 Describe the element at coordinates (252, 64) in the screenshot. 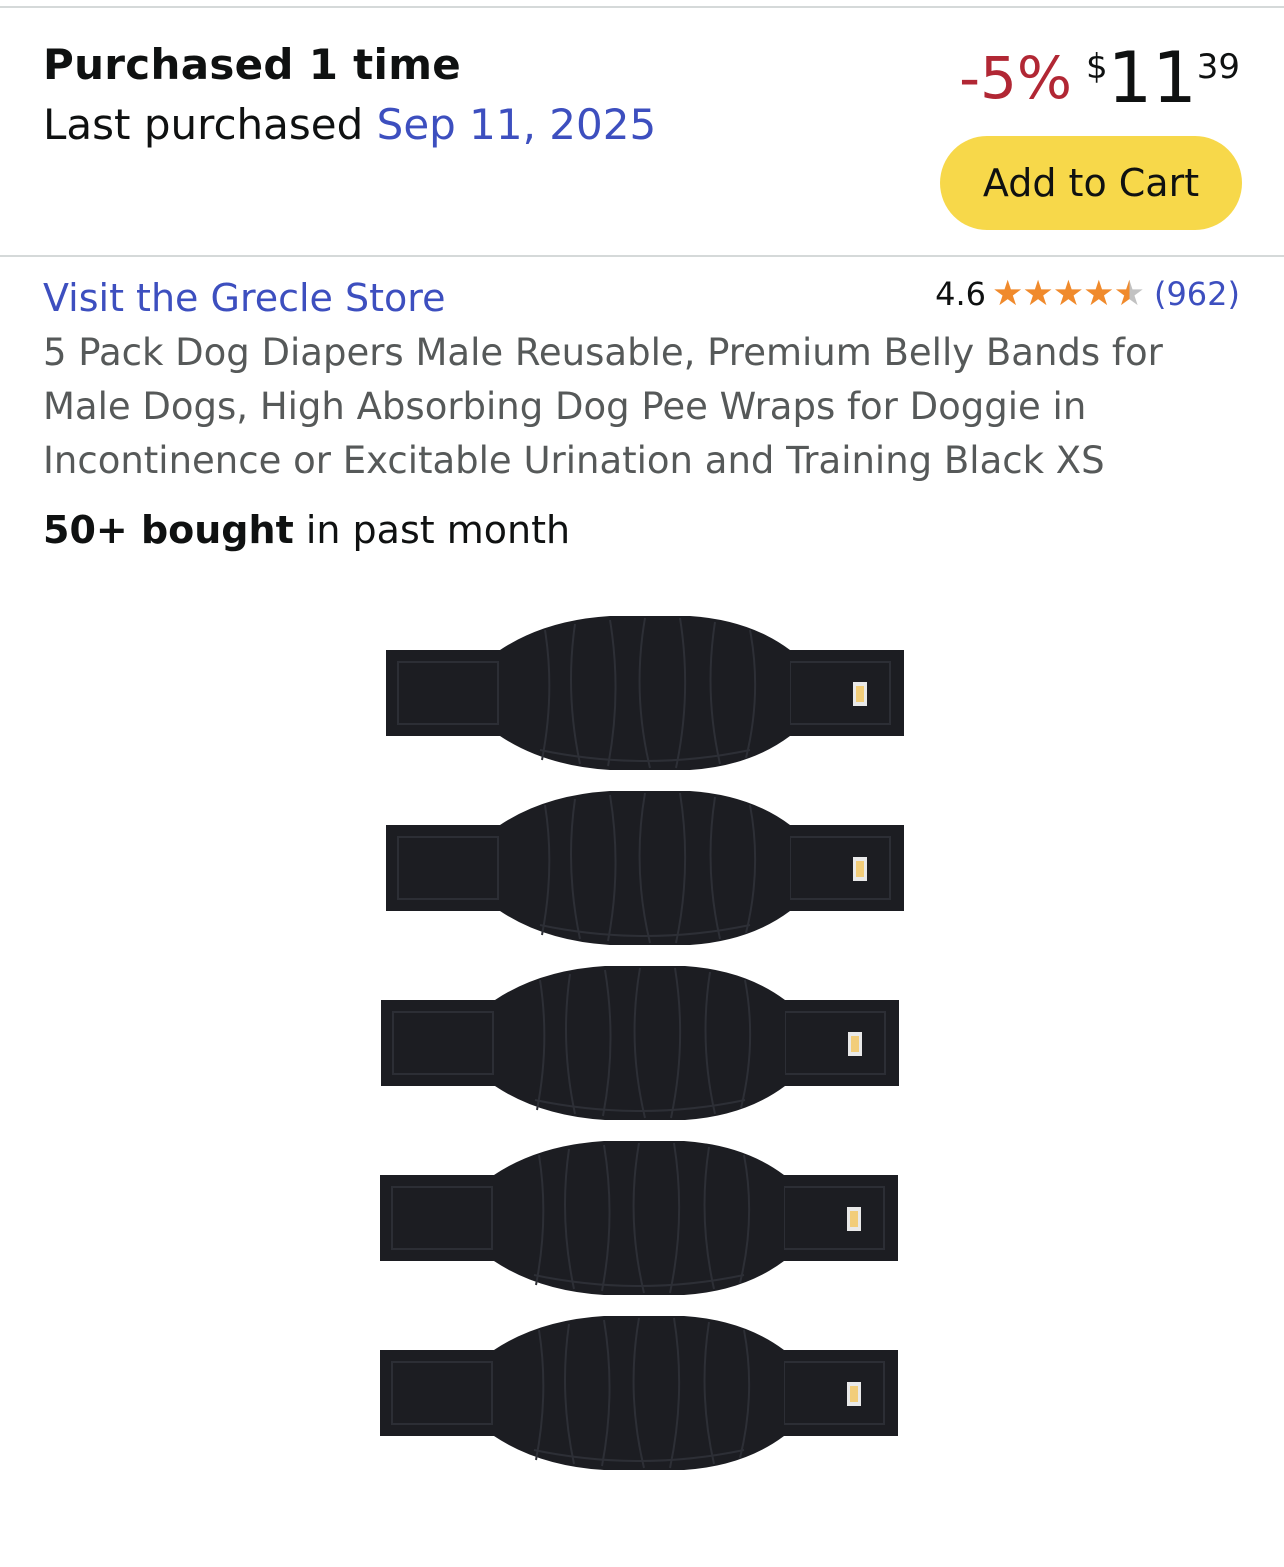

I see `purchased-count: Purchased 1 time` at that location.